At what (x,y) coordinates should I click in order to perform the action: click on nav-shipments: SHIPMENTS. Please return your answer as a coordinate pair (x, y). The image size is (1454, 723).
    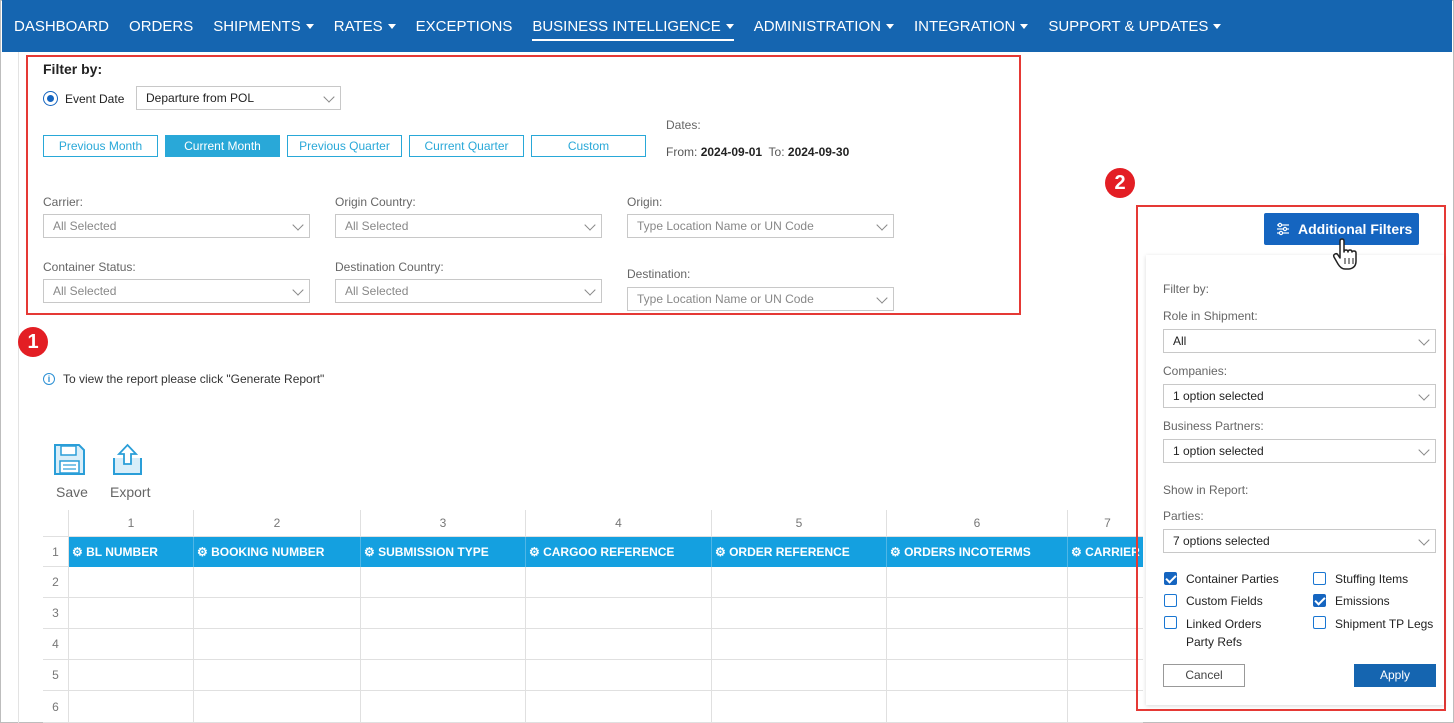
    Looking at the image, I should click on (263, 26).